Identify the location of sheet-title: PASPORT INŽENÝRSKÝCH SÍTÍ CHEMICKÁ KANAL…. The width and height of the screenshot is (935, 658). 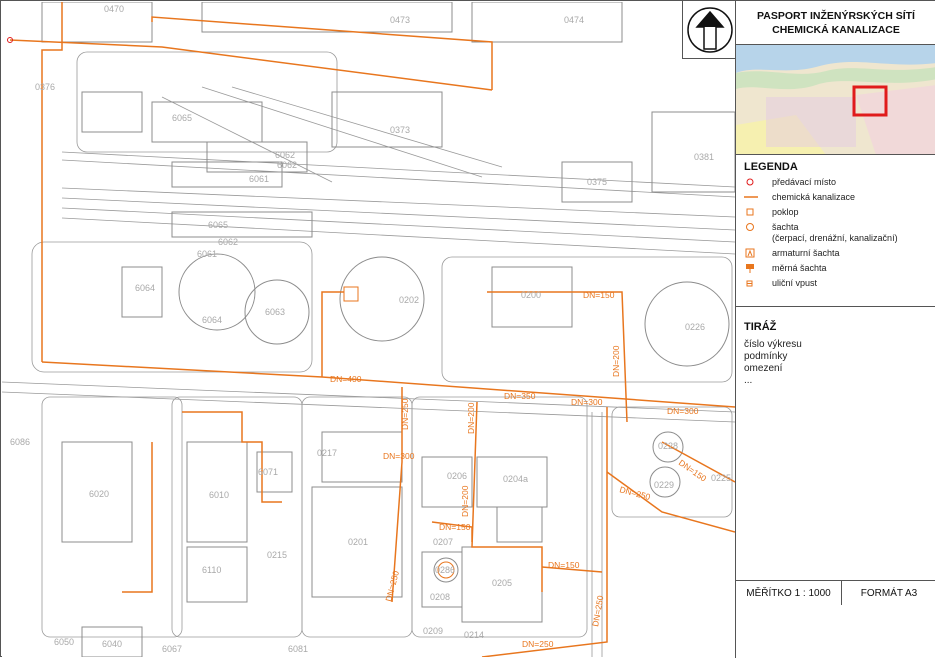
(835, 23).